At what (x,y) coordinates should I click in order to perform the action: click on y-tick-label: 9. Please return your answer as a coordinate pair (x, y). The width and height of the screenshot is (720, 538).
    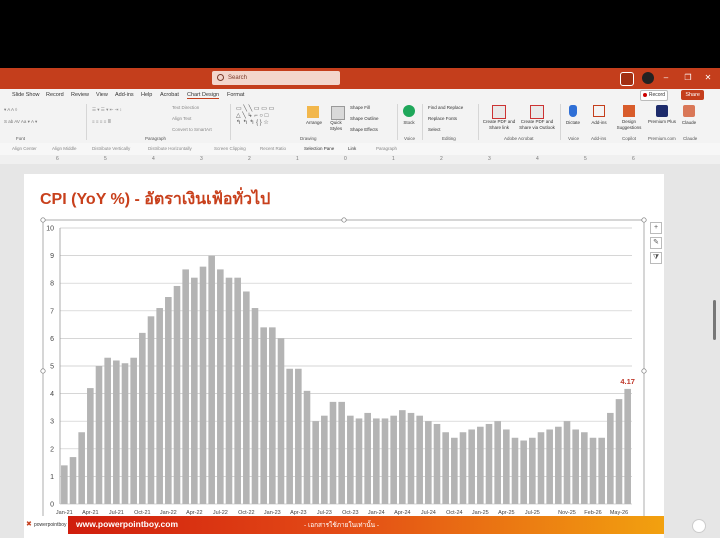
    Looking at the image, I should click on (52, 256).